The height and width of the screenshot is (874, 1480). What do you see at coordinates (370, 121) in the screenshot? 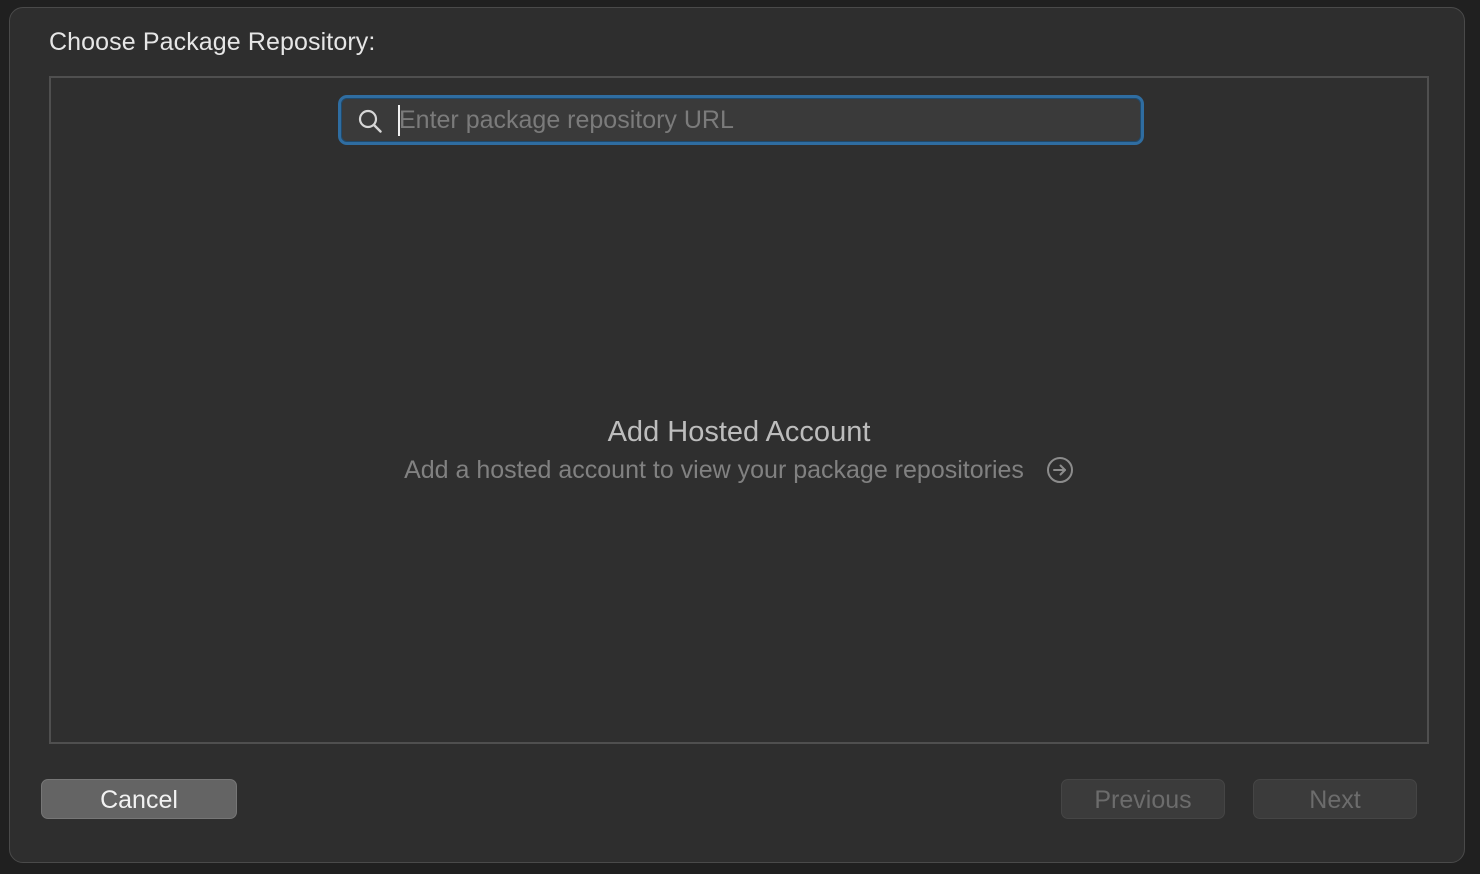
I see `search-icon` at bounding box center [370, 121].